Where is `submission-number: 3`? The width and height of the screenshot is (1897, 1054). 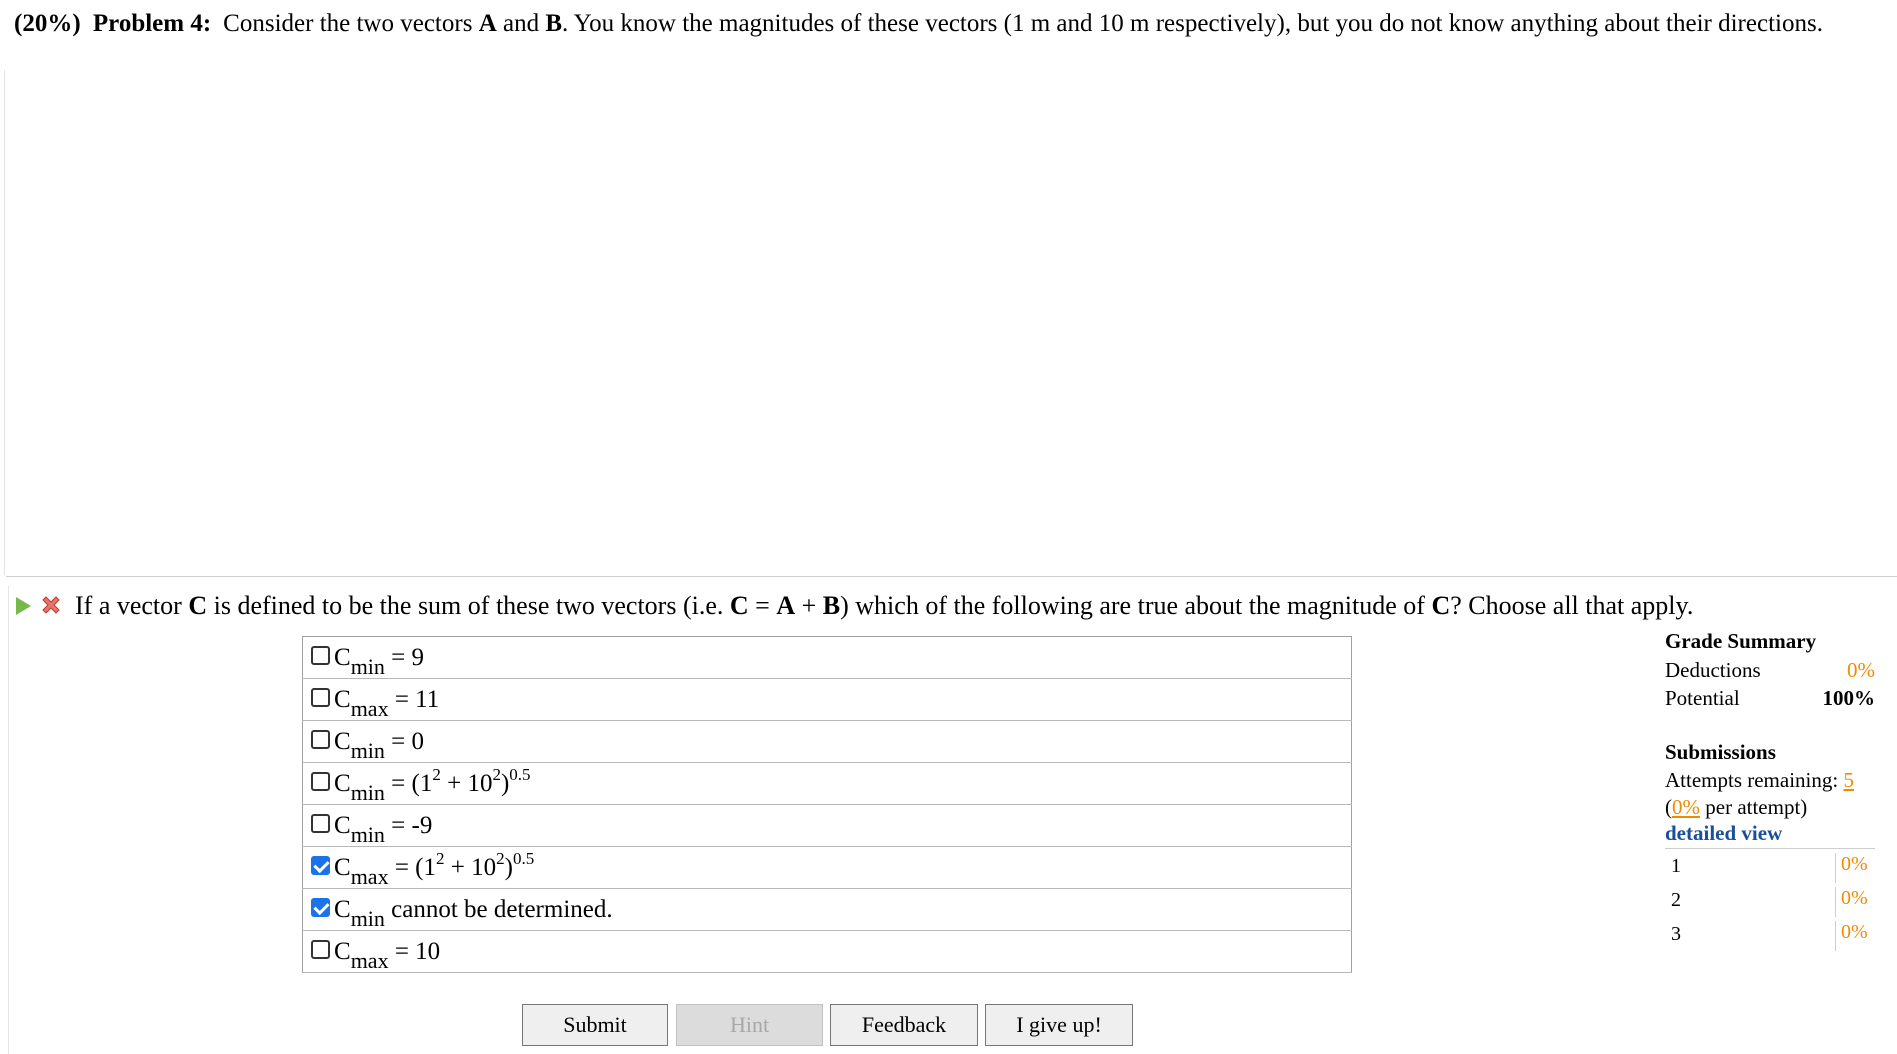 submission-number: 3 is located at coordinates (1676, 934).